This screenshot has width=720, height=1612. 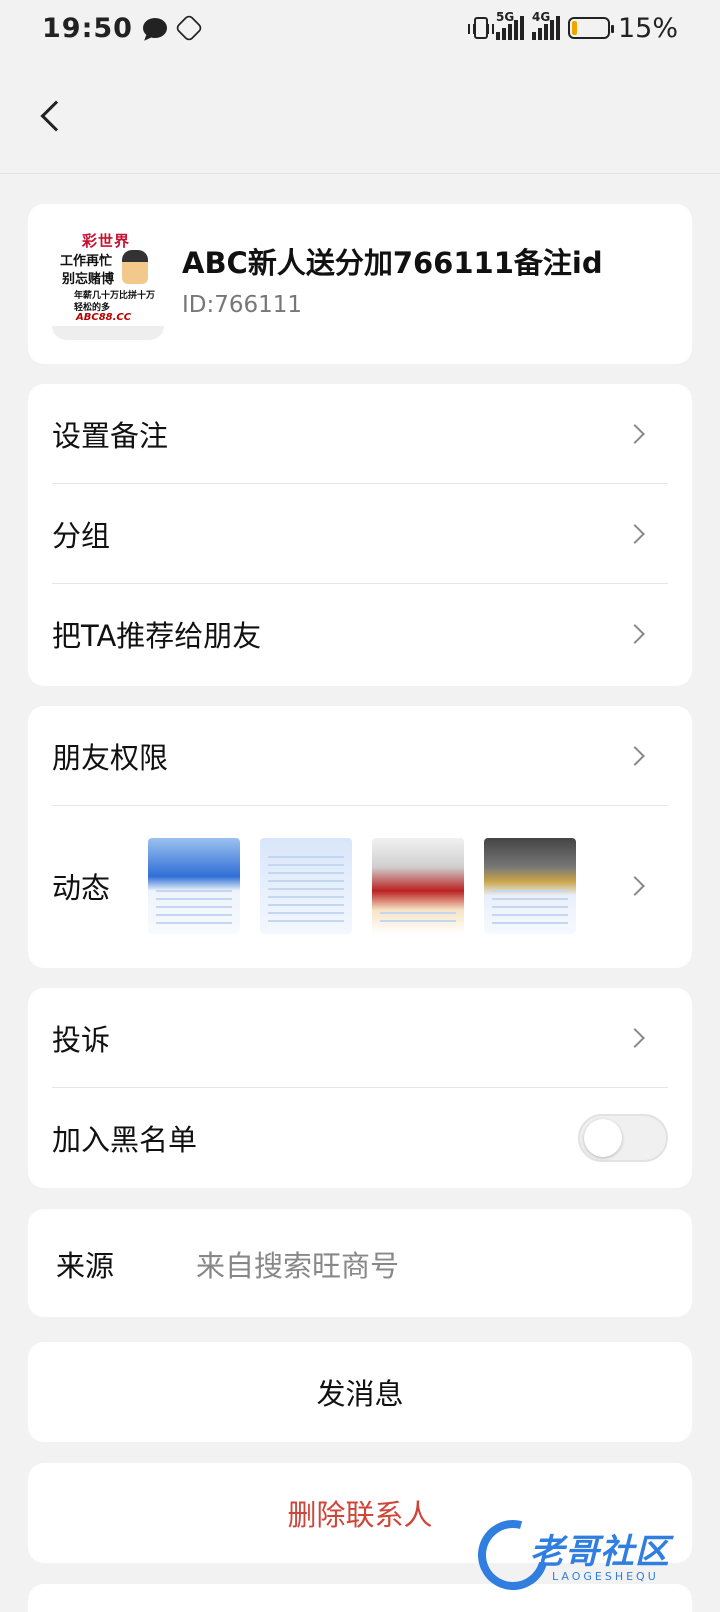 I want to click on signal-5g-label: 5G, so click(x=505, y=17).